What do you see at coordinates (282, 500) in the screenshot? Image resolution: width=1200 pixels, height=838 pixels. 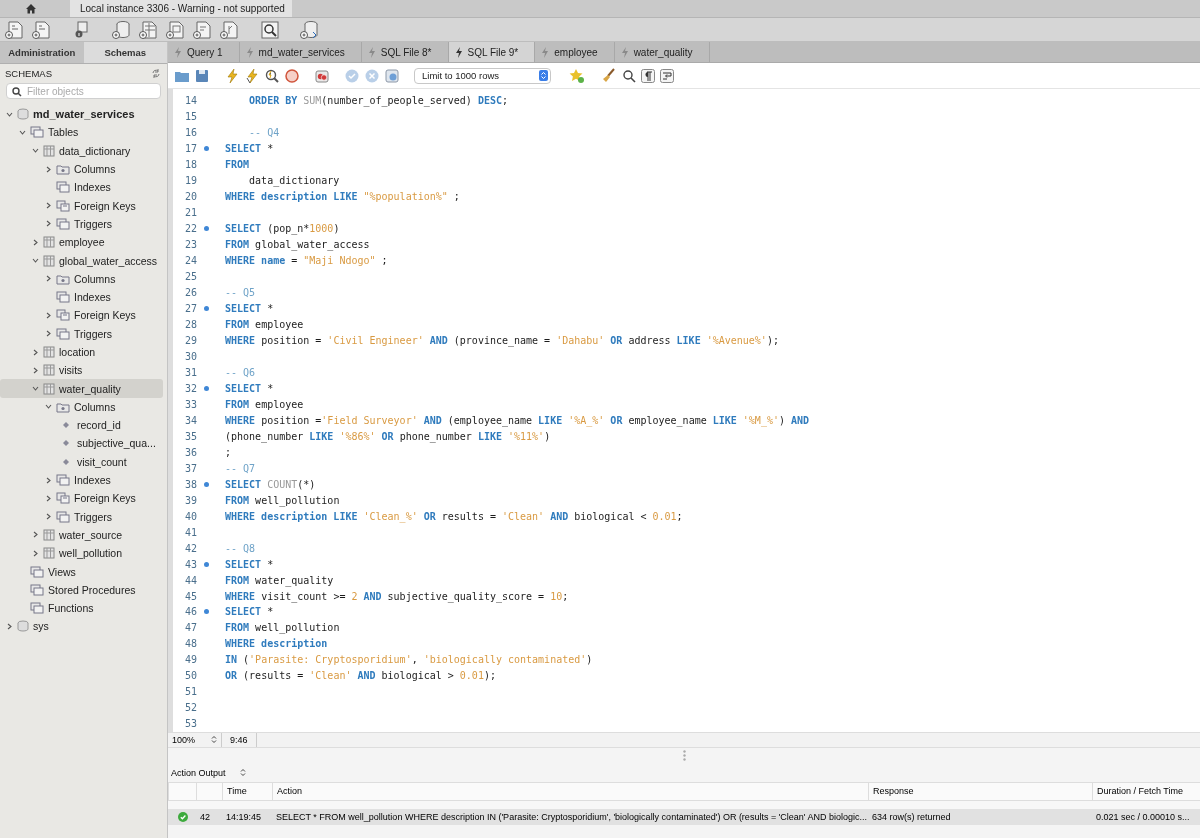 I see `code-line: FROM well_pollution` at bounding box center [282, 500].